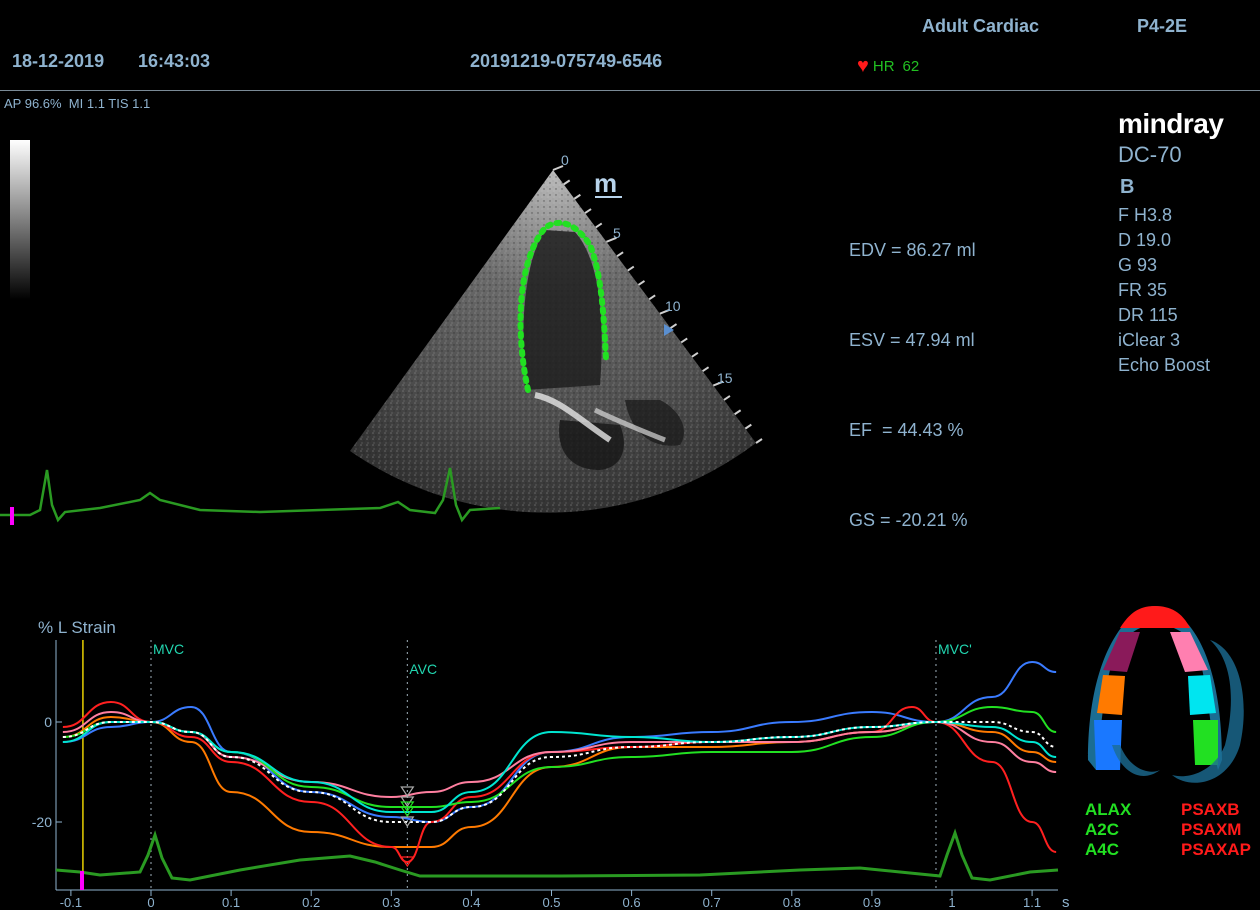 The width and height of the screenshot is (1260, 910). I want to click on legend-a4c: A4C, so click(1102, 849).